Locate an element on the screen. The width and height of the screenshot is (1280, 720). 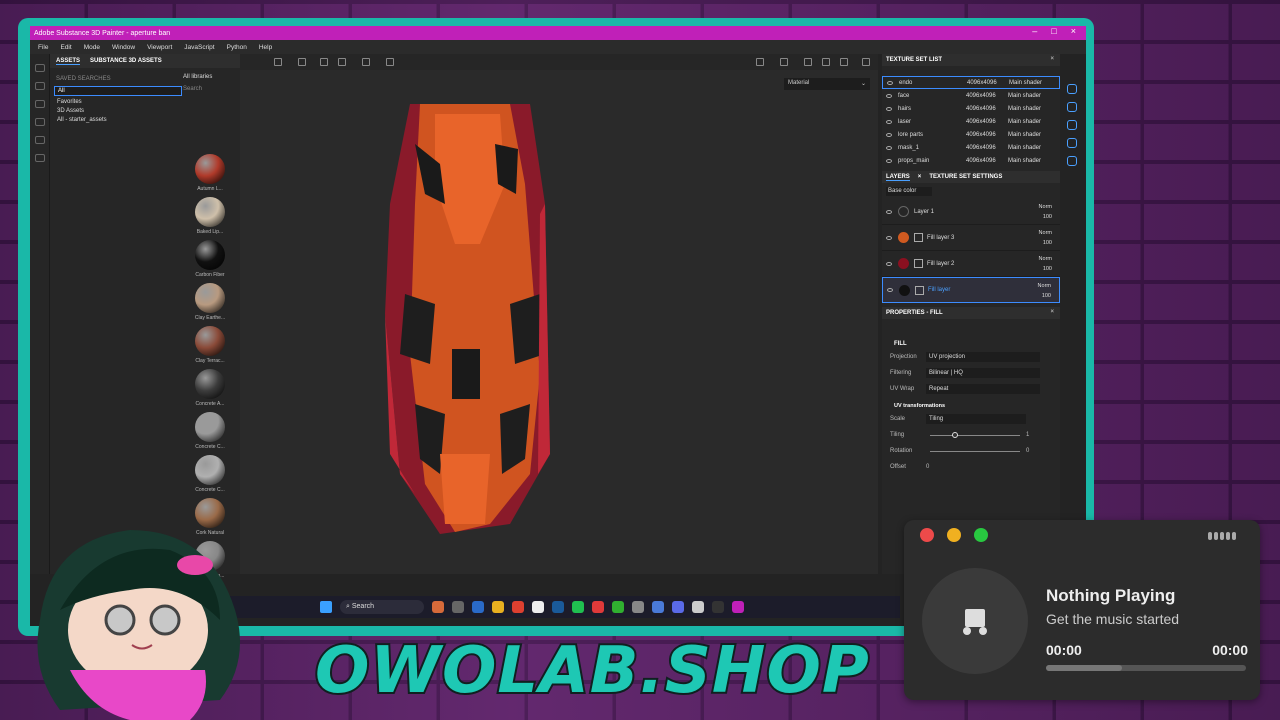
layer-row: Fill layer 2 Norm 100 is located at coordinates (971, 264).